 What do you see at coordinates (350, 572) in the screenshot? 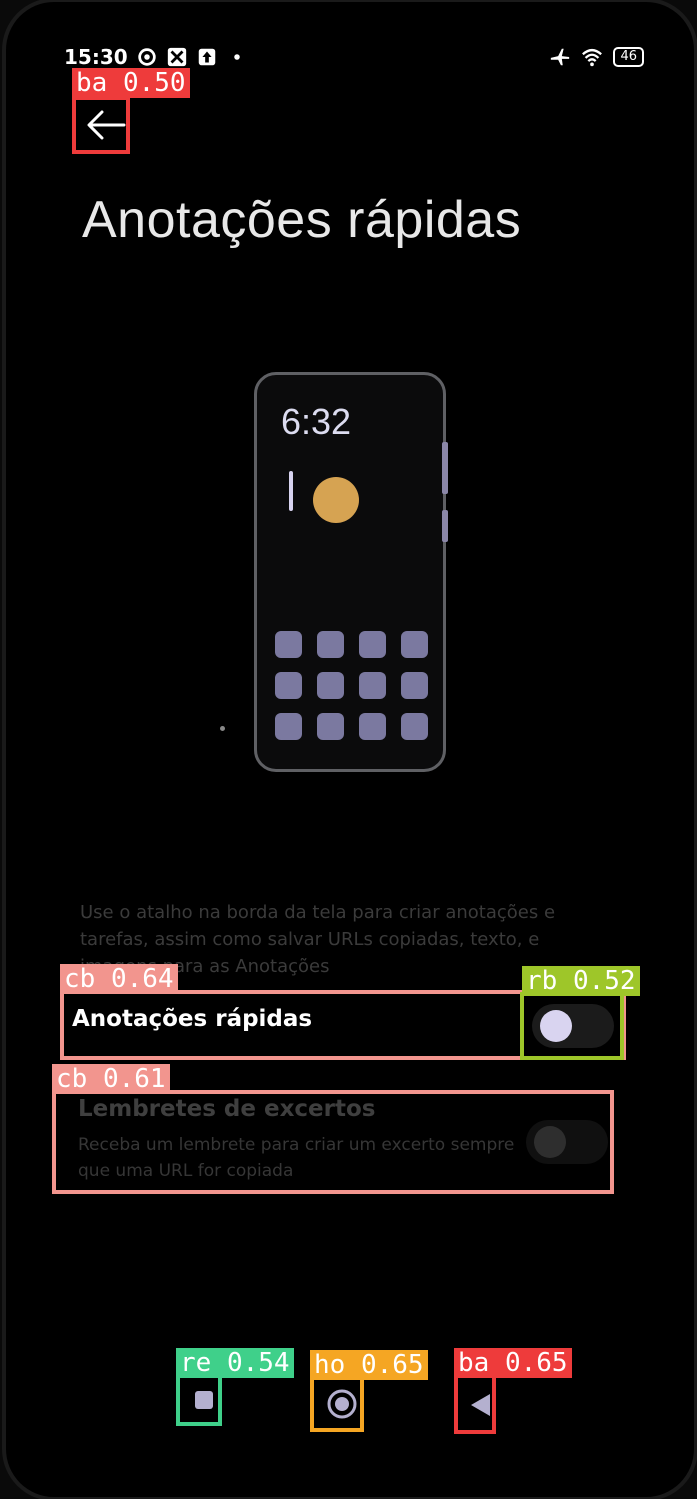
I see `phone-illustration: 6:32` at bounding box center [350, 572].